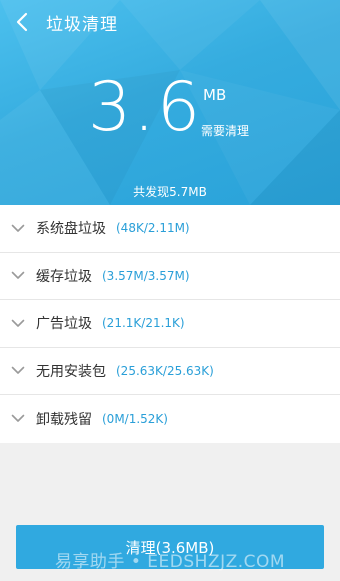 The height and width of the screenshot is (581, 340). I want to click on category-label: 广告垃圾, so click(64, 324).